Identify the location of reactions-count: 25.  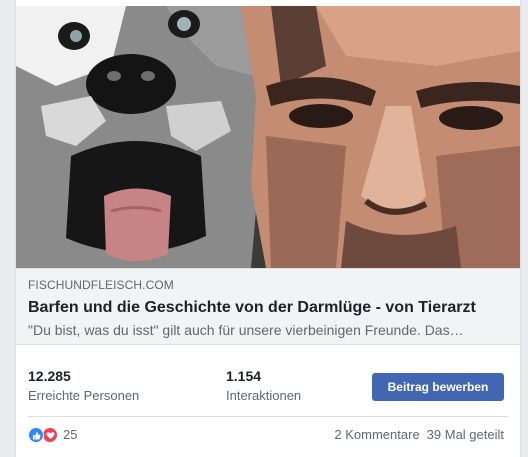
(70, 434).